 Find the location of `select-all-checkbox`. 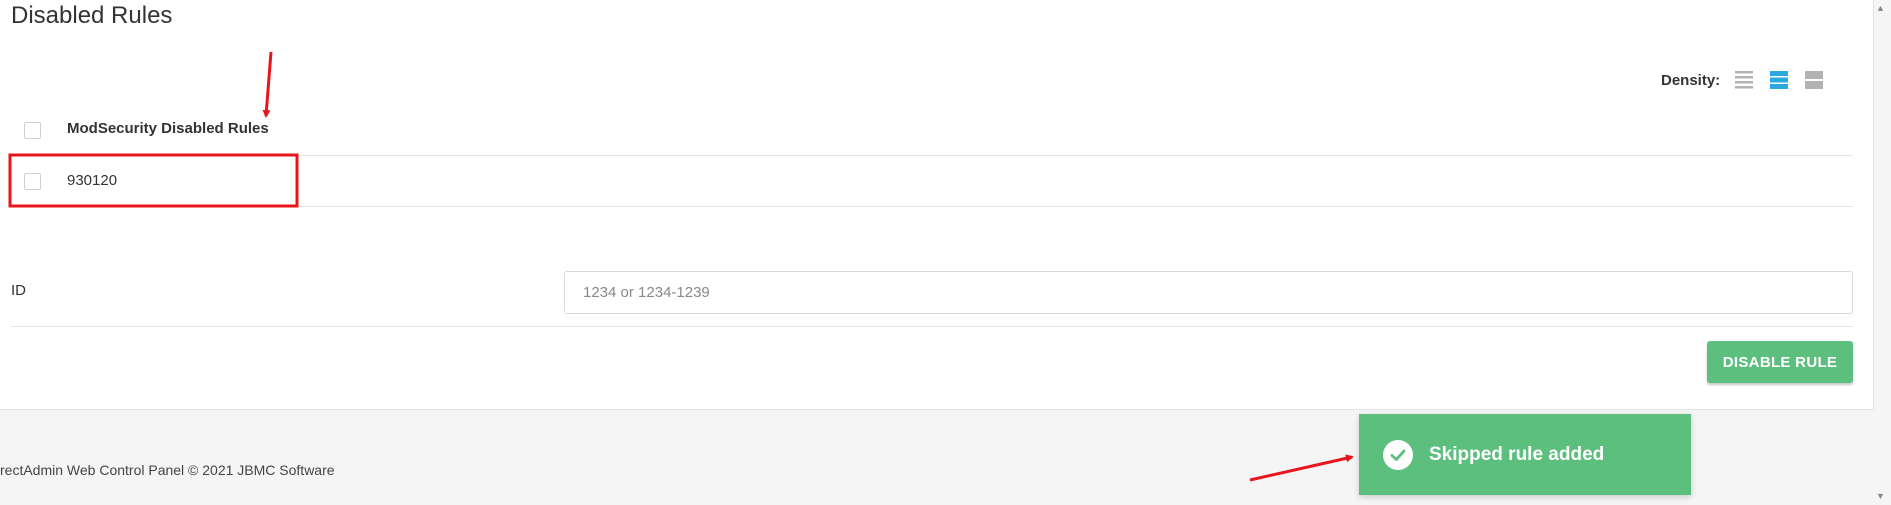

select-all-checkbox is located at coordinates (32, 130).